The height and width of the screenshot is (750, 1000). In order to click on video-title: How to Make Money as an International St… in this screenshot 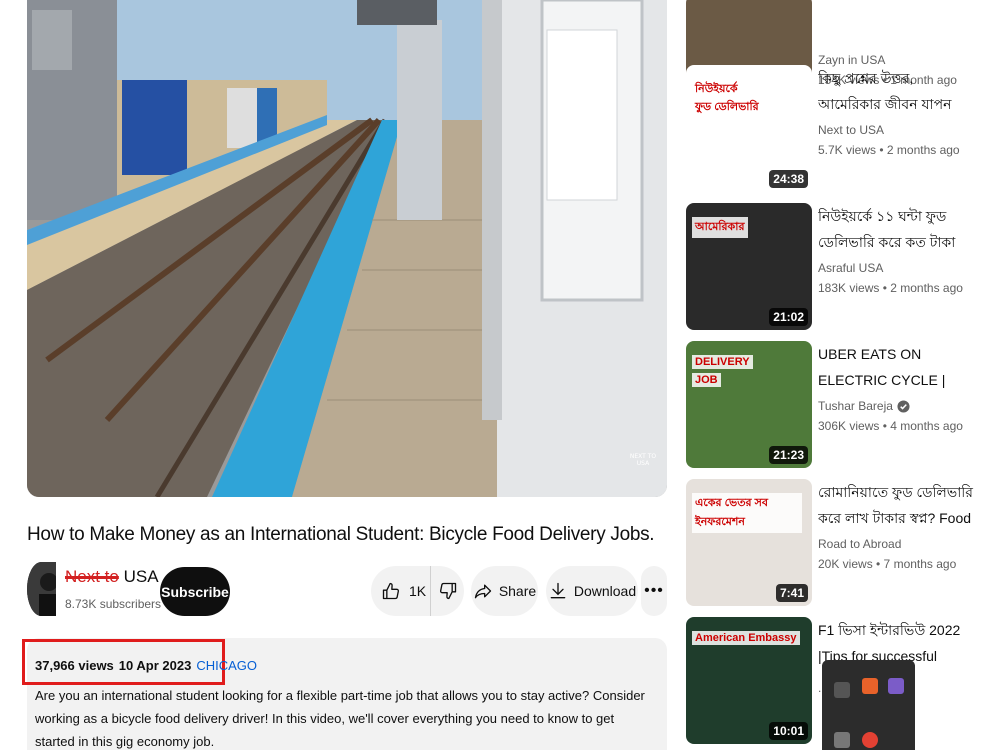, I will do `click(341, 534)`.